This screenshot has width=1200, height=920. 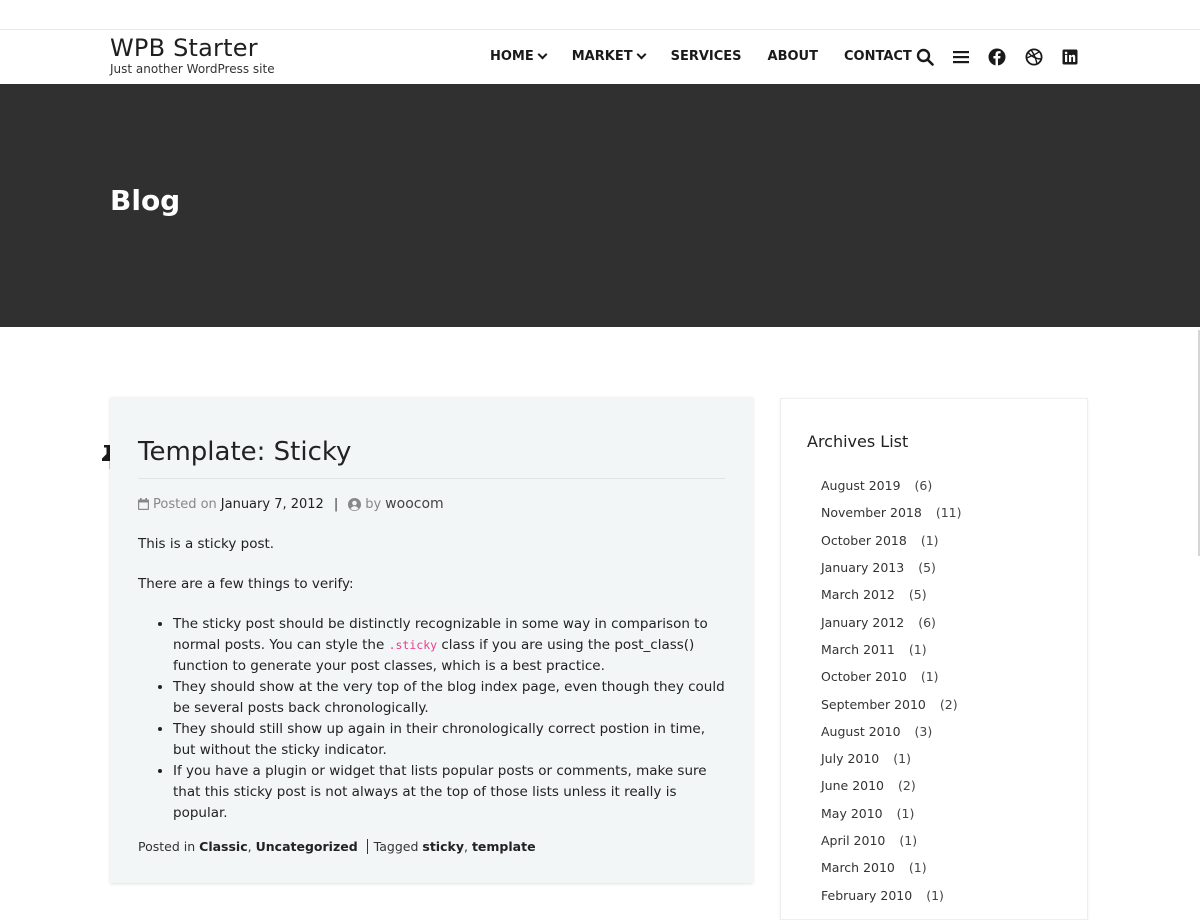 I want to click on archives-title: Archives List, so click(x=858, y=441).